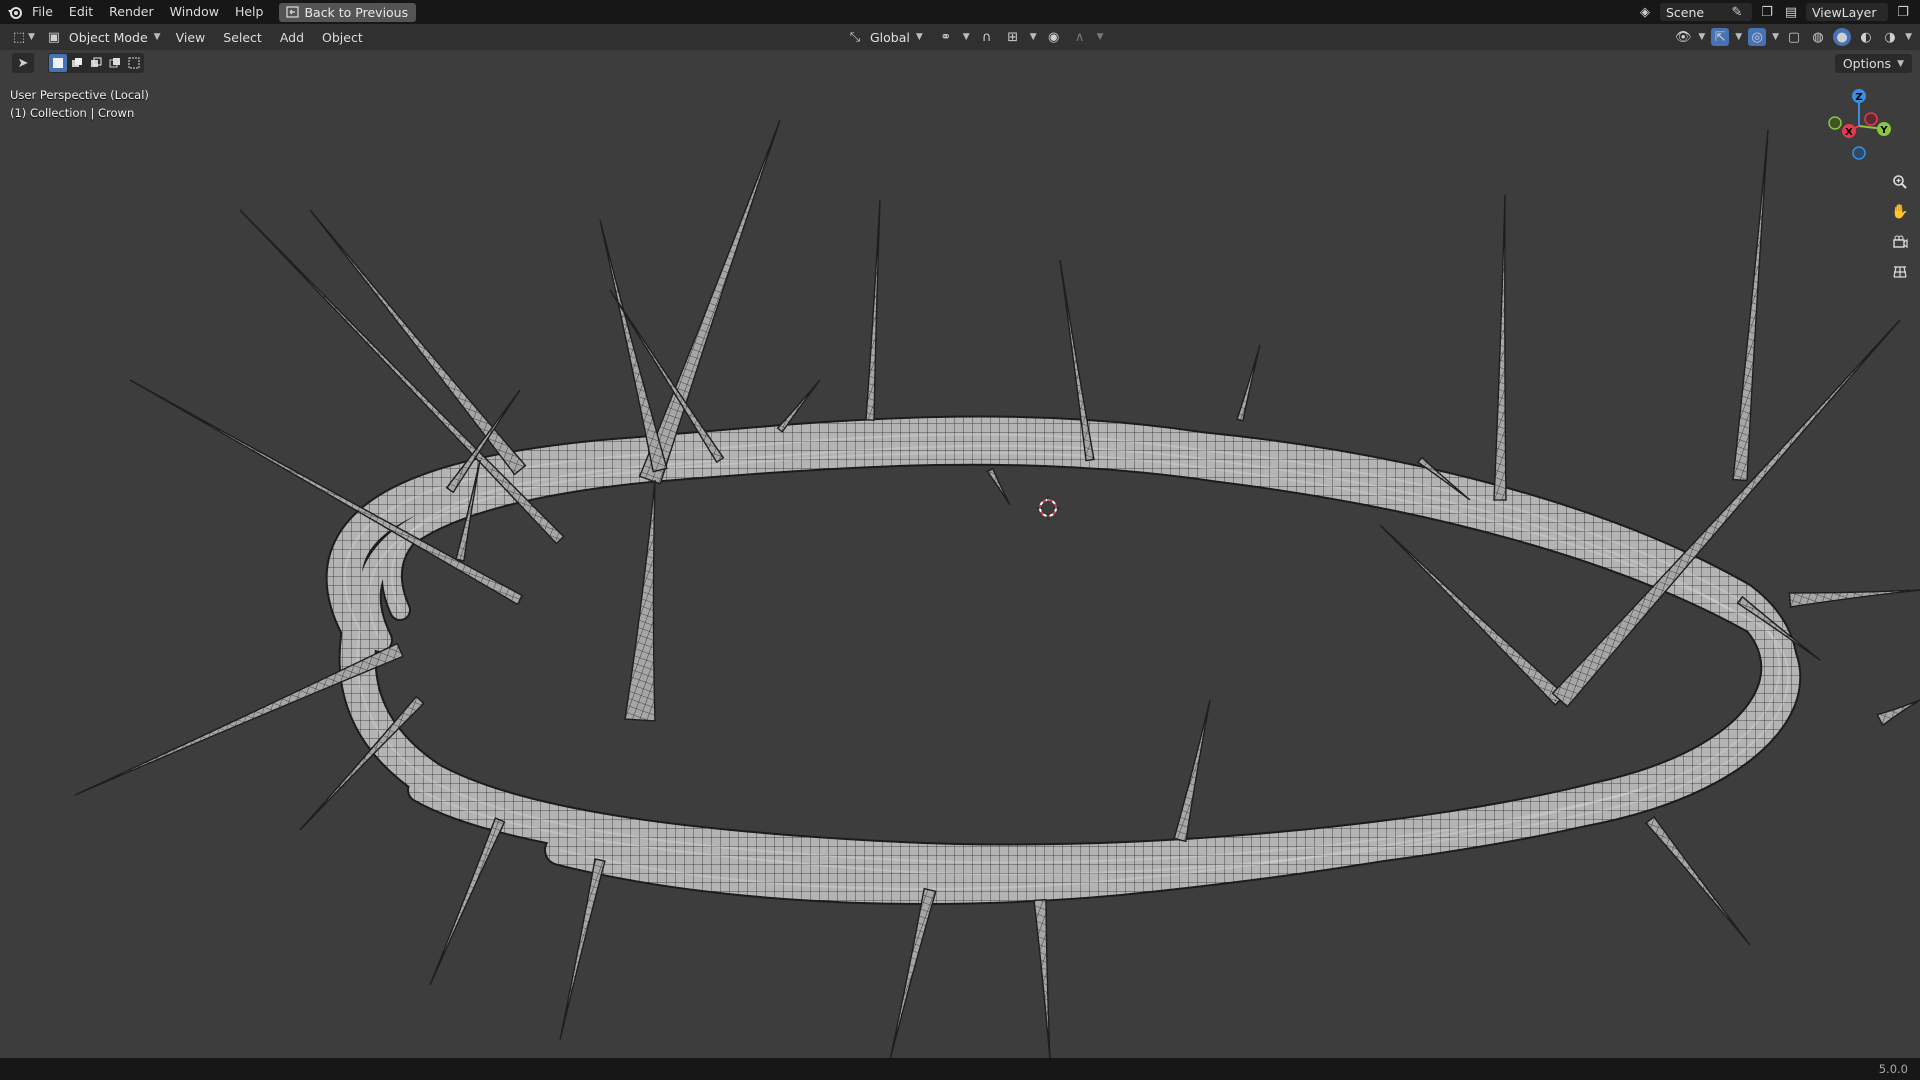  What do you see at coordinates (1842, 37) in the screenshot?
I see `solid-shading-icon: ●` at bounding box center [1842, 37].